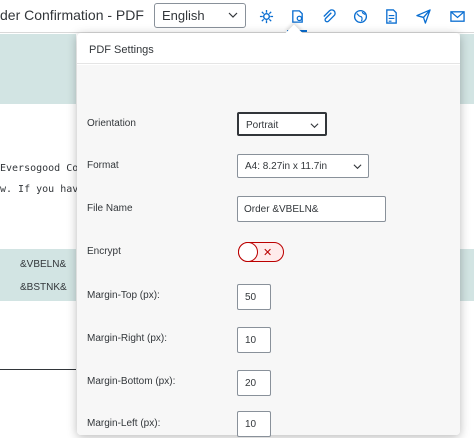 This screenshot has width=474, height=438. Describe the element at coordinates (282, 124) in the screenshot. I see `orientation-select: Portrait` at that location.